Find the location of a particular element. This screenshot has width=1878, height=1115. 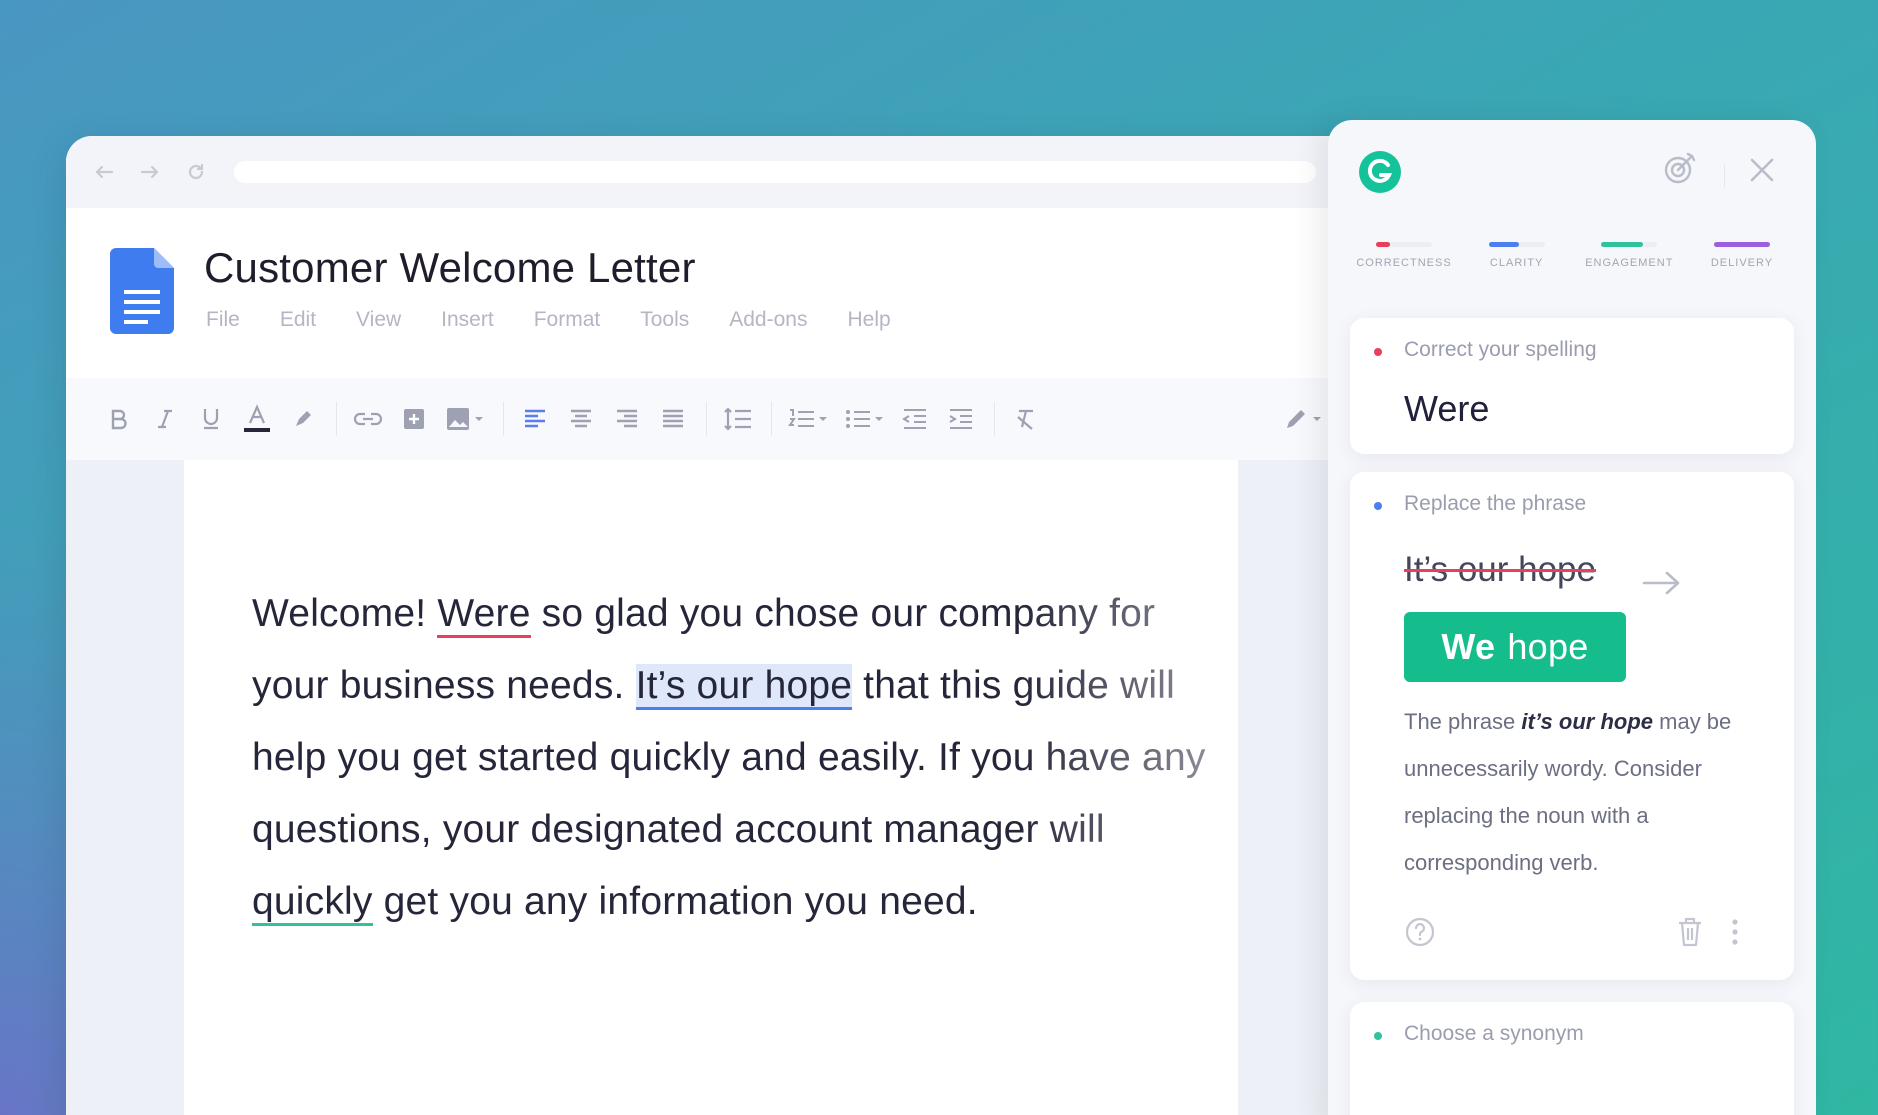

menu-edit: Edit is located at coordinates (298, 320).